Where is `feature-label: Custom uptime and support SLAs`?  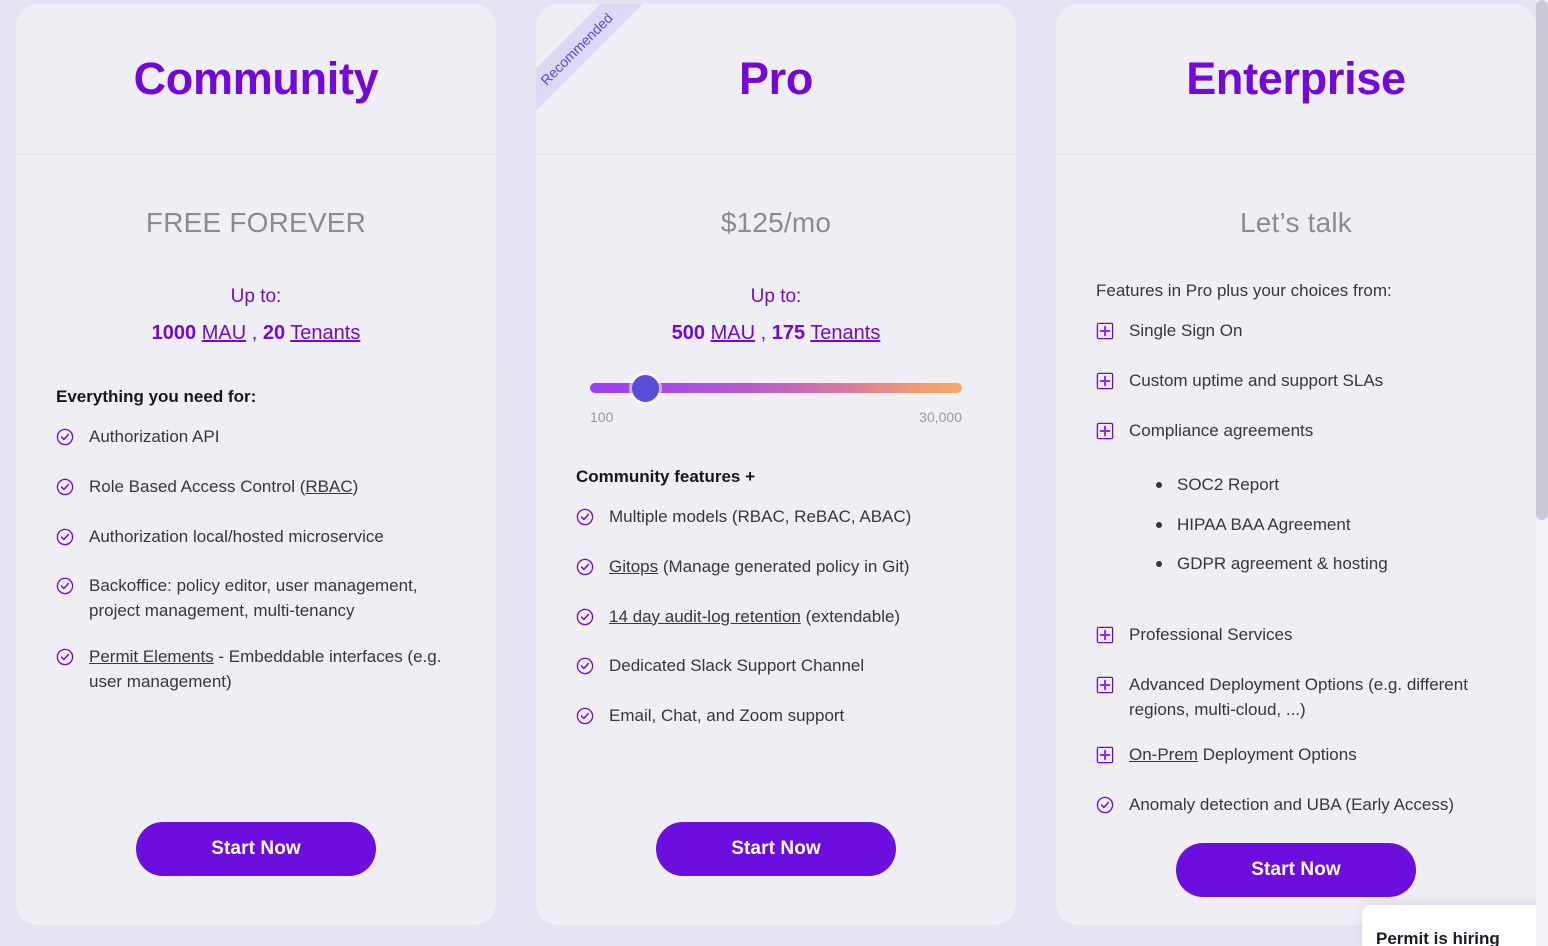 feature-label: Custom uptime and support SLAs is located at coordinates (1256, 380).